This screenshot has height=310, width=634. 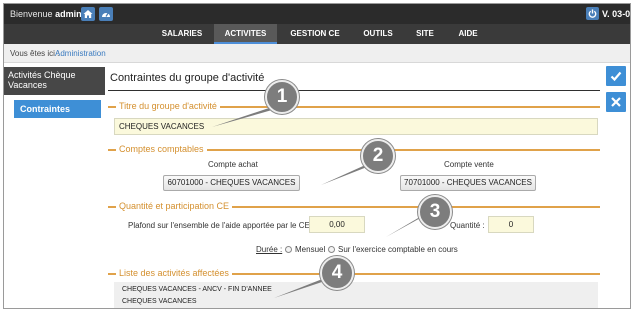 I want to click on callout-marker-2: 2, so click(x=378, y=156).